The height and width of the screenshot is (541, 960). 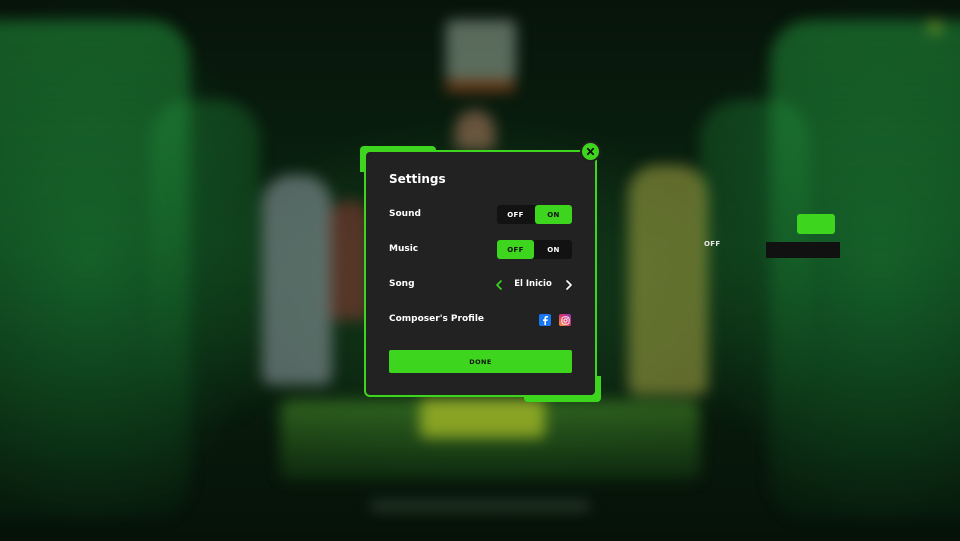 I want to click on chevron-left-icon, so click(x=499, y=285).